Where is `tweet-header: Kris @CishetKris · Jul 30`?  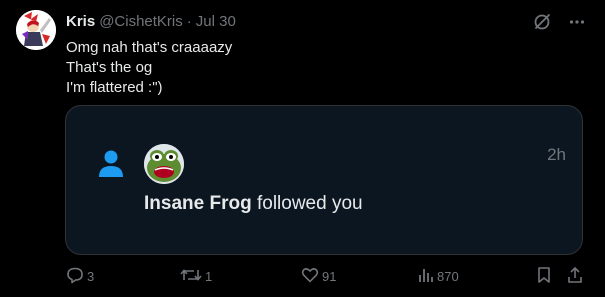
tweet-header: Kris @CishetKris · Jul 30 is located at coordinates (151, 22).